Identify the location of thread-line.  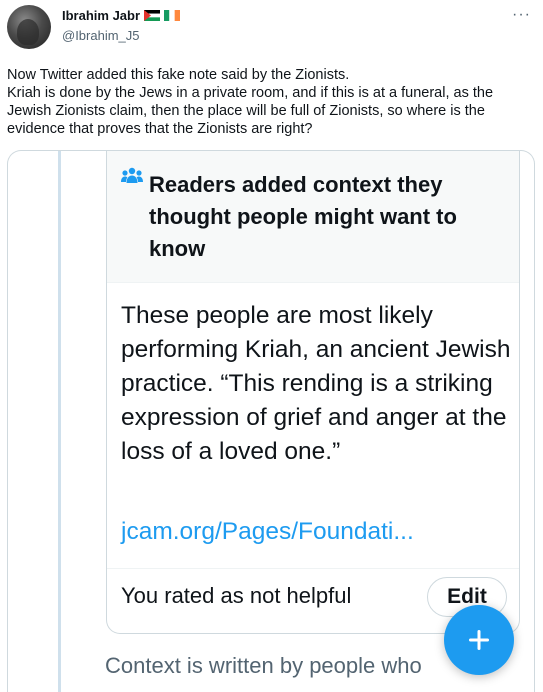
(59, 421).